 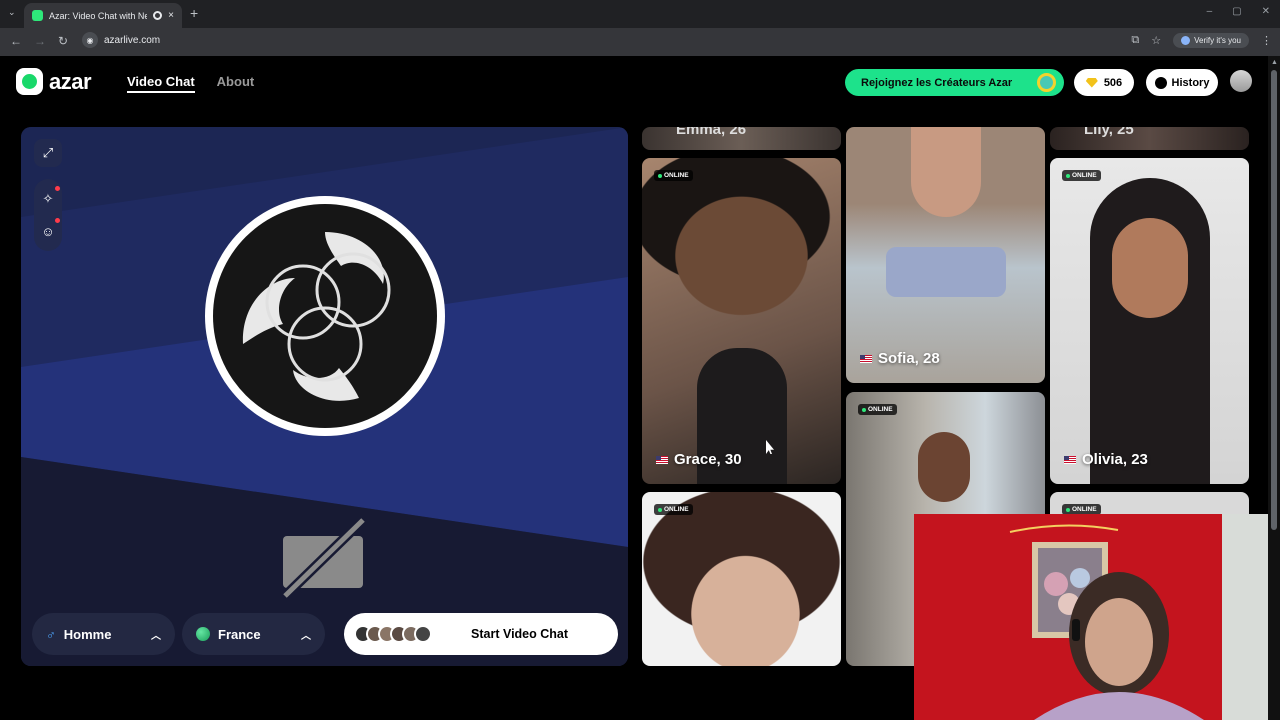 What do you see at coordinates (1266, 40) in the screenshot?
I see `browser-menu-icon: ⋮` at bounding box center [1266, 40].